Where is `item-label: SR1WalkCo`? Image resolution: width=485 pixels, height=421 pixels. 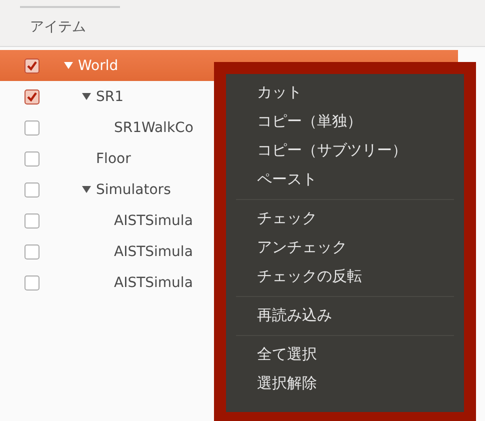 item-label: SR1WalkCo is located at coordinates (154, 128).